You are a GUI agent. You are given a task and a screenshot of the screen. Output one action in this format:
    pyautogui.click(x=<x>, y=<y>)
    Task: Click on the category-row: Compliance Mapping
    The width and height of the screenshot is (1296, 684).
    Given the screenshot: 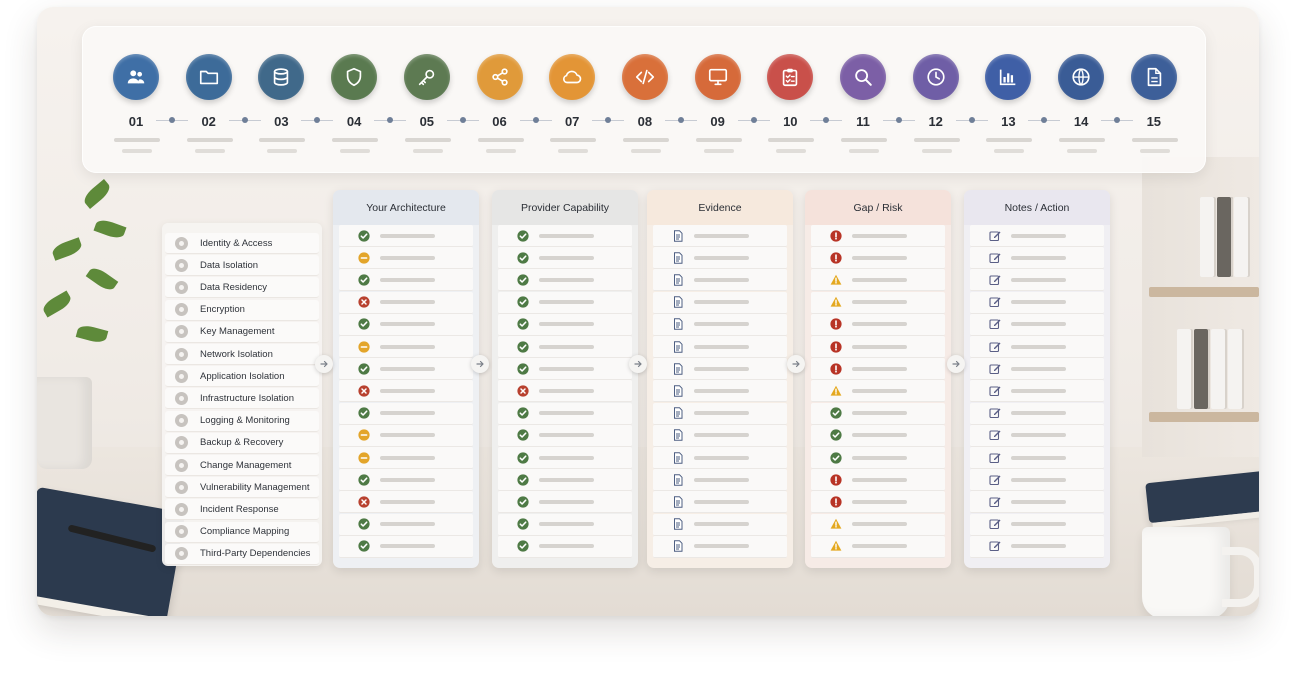 What is the action you would take?
    pyautogui.click(x=242, y=532)
    